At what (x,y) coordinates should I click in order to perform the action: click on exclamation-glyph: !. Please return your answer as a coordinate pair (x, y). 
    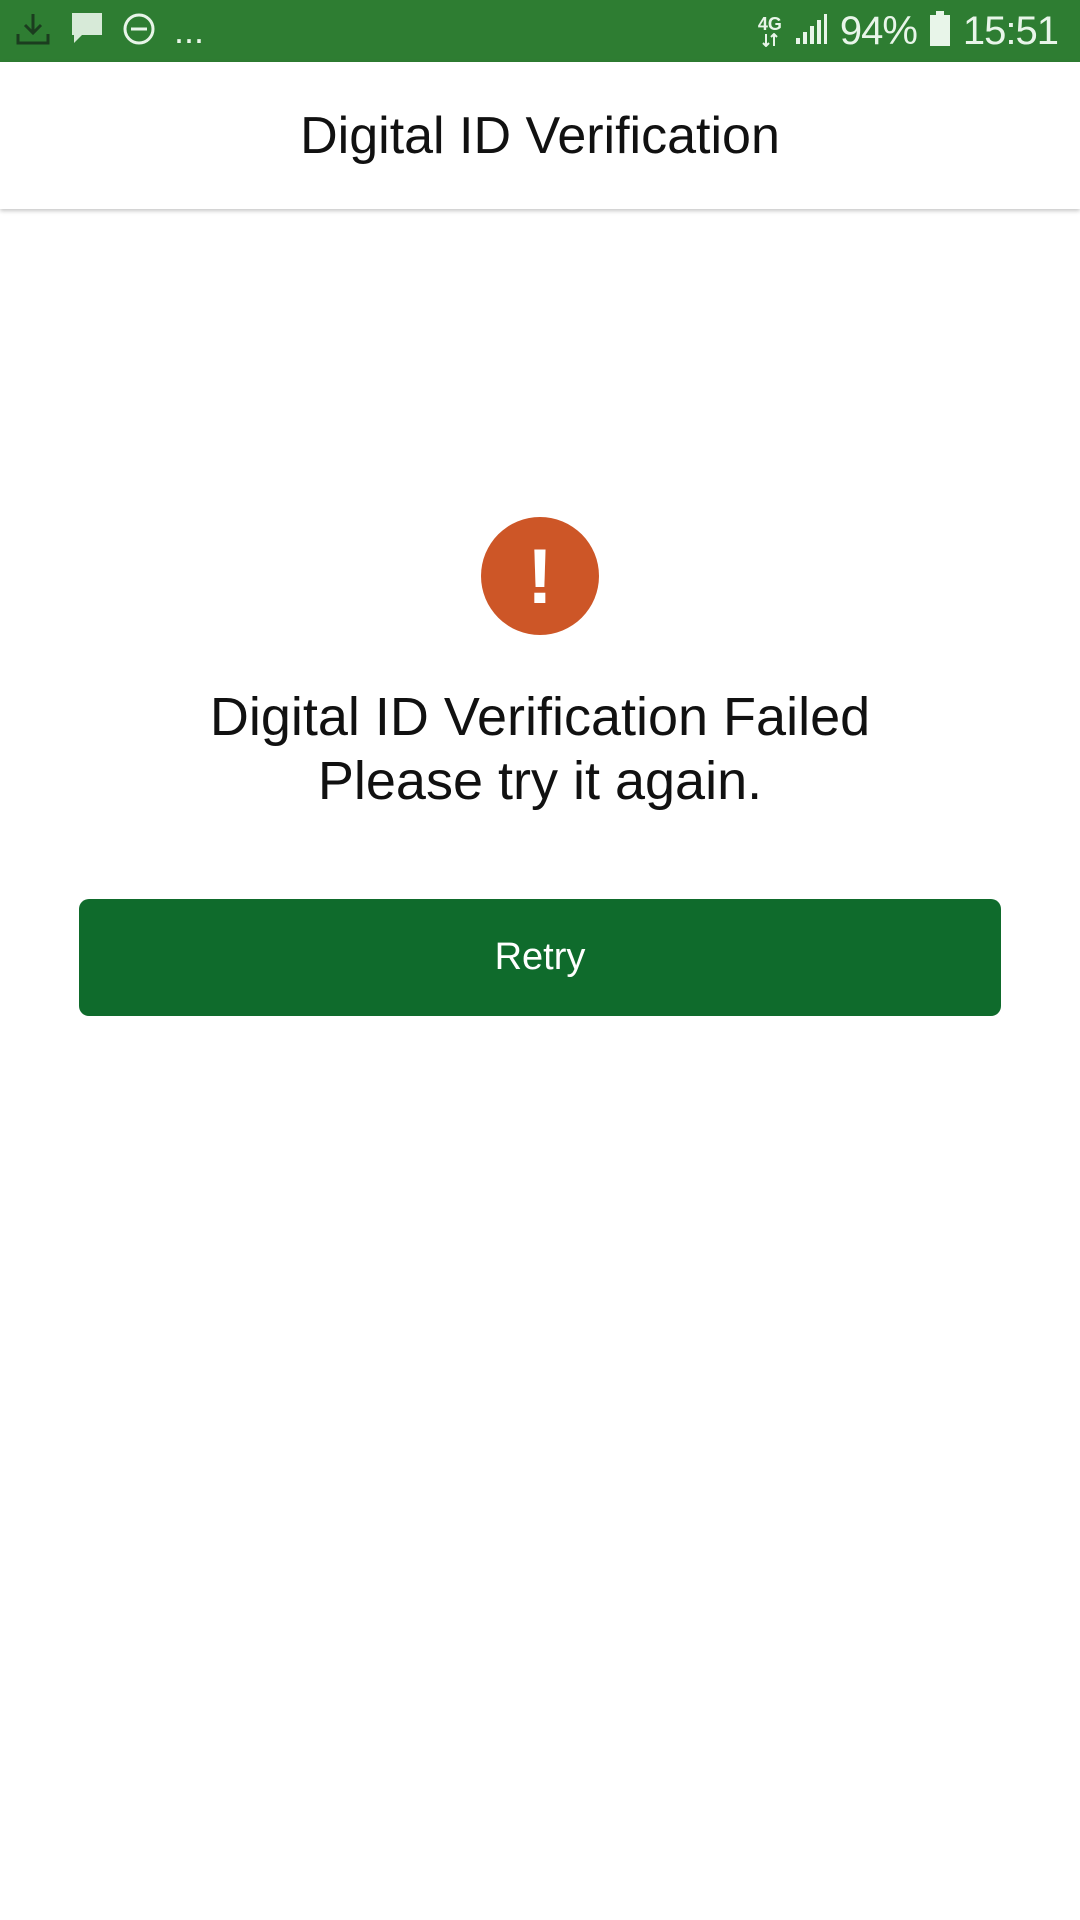
    Looking at the image, I should click on (540, 576).